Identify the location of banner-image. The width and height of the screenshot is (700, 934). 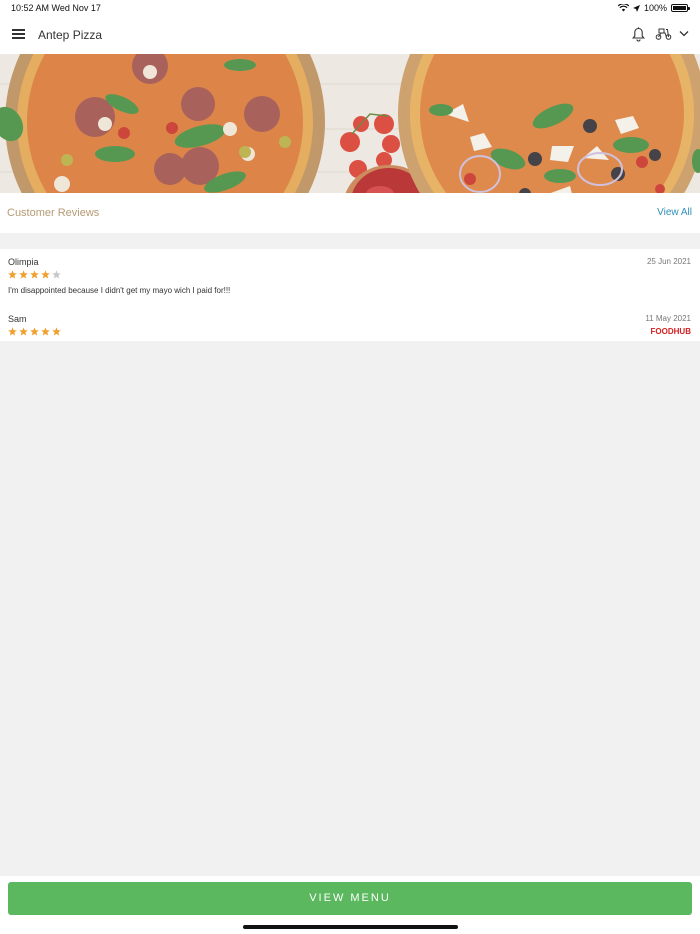
(350, 123).